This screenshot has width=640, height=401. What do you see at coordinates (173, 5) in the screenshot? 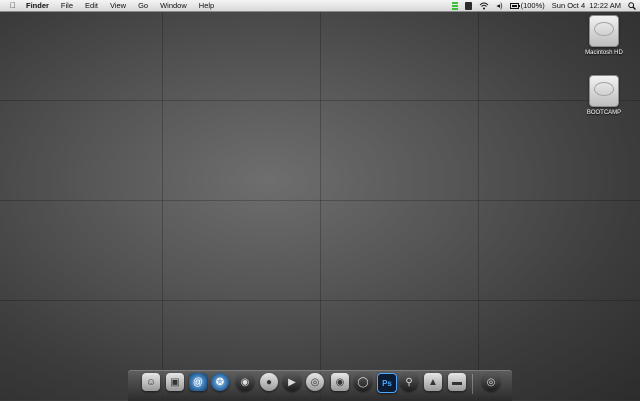
I see `menu-window: Window` at bounding box center [173, 5].